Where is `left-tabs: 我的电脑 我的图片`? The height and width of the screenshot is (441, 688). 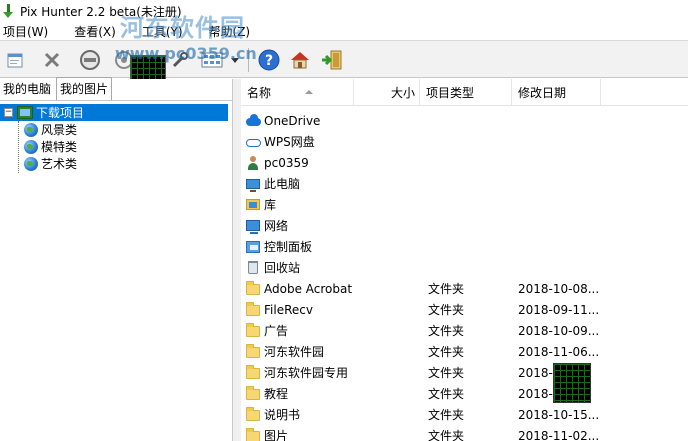 left-tabs: 我的电脑 我的图片 is located at coordinates (116, 89).